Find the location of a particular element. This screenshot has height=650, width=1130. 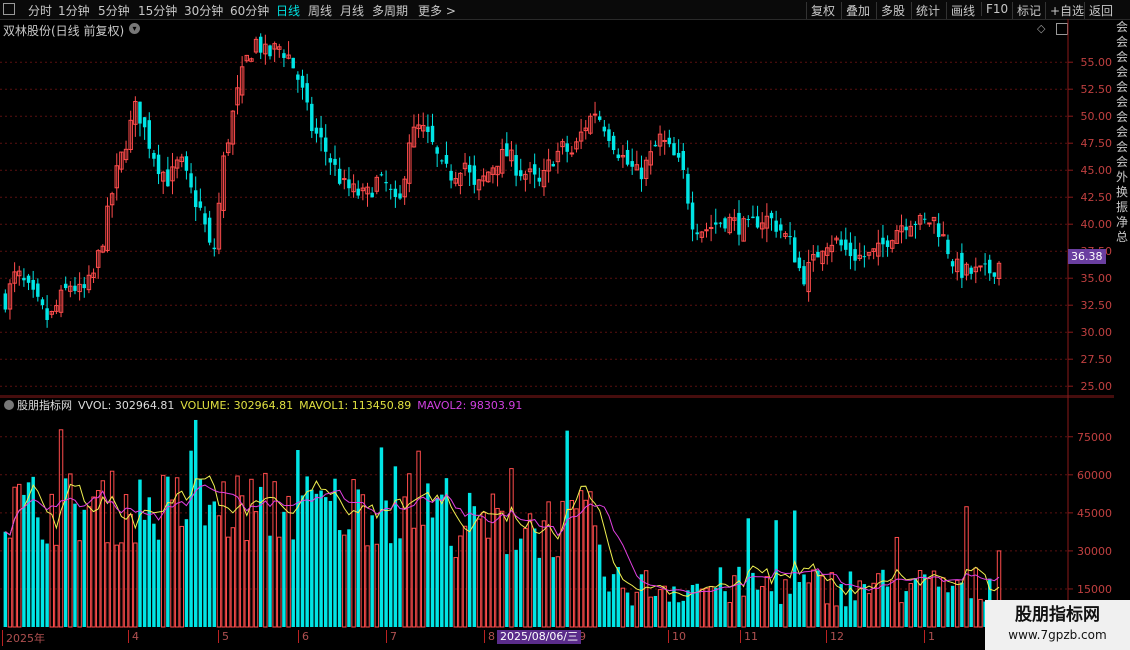

volume-tick-label: 60000 is located at coordinates (1094, 475).